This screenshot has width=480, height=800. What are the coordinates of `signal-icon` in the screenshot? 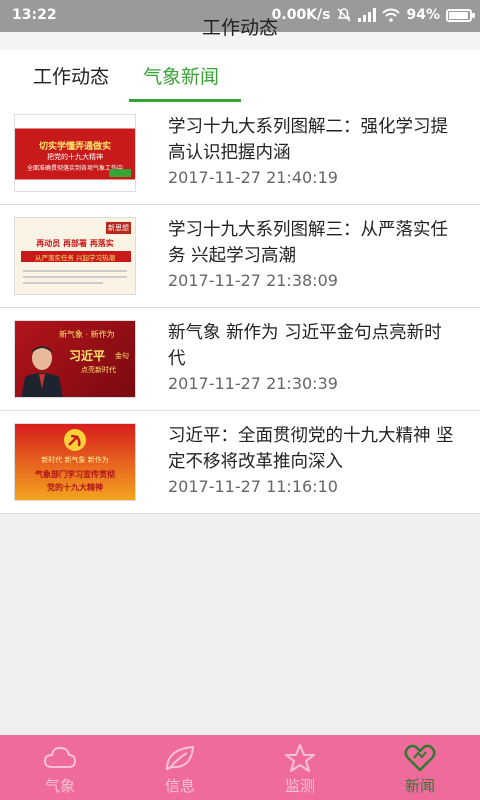 It's located at (367, 15).